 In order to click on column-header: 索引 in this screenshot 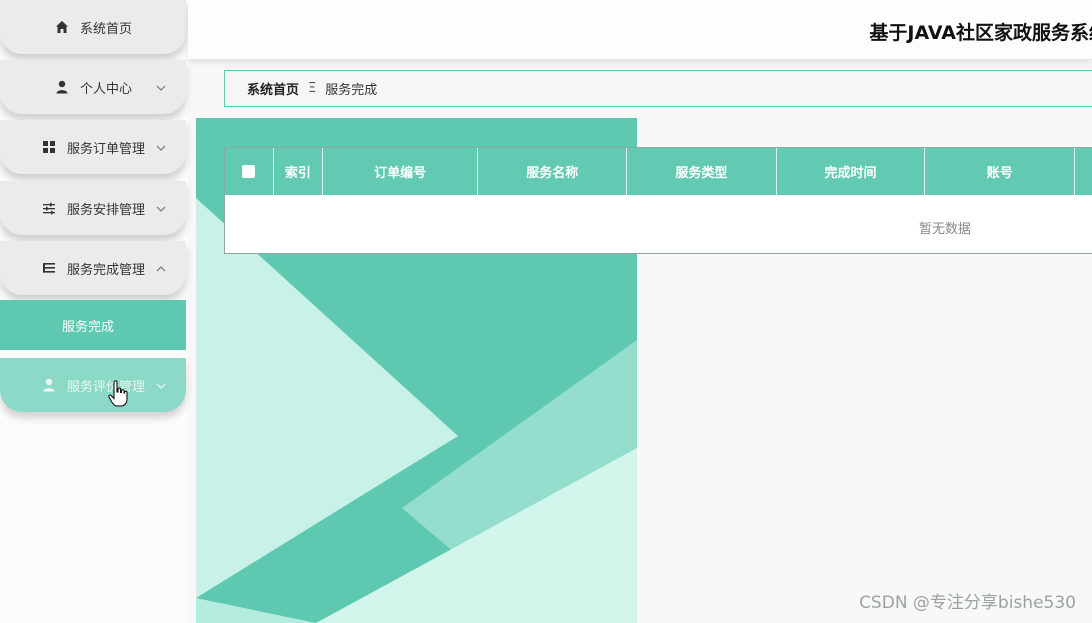, I will do `click(298, 171)`.